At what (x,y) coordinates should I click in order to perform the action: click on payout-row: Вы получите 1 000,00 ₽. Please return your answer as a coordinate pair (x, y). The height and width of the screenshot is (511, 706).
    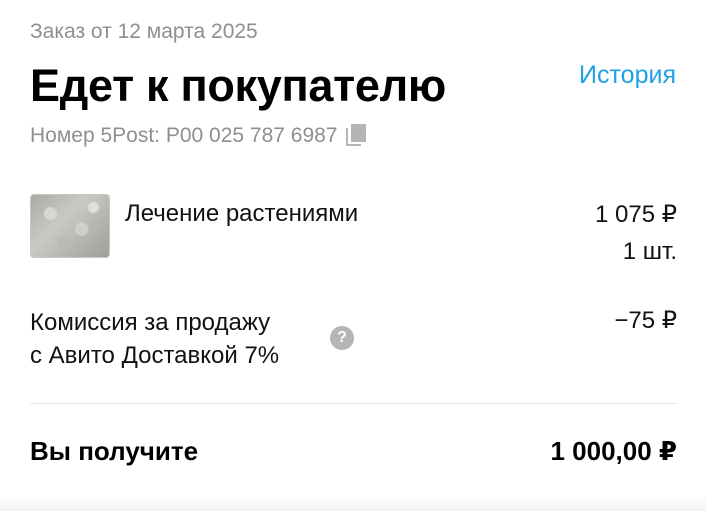
    Looking at the image, I should click on (353, 454).